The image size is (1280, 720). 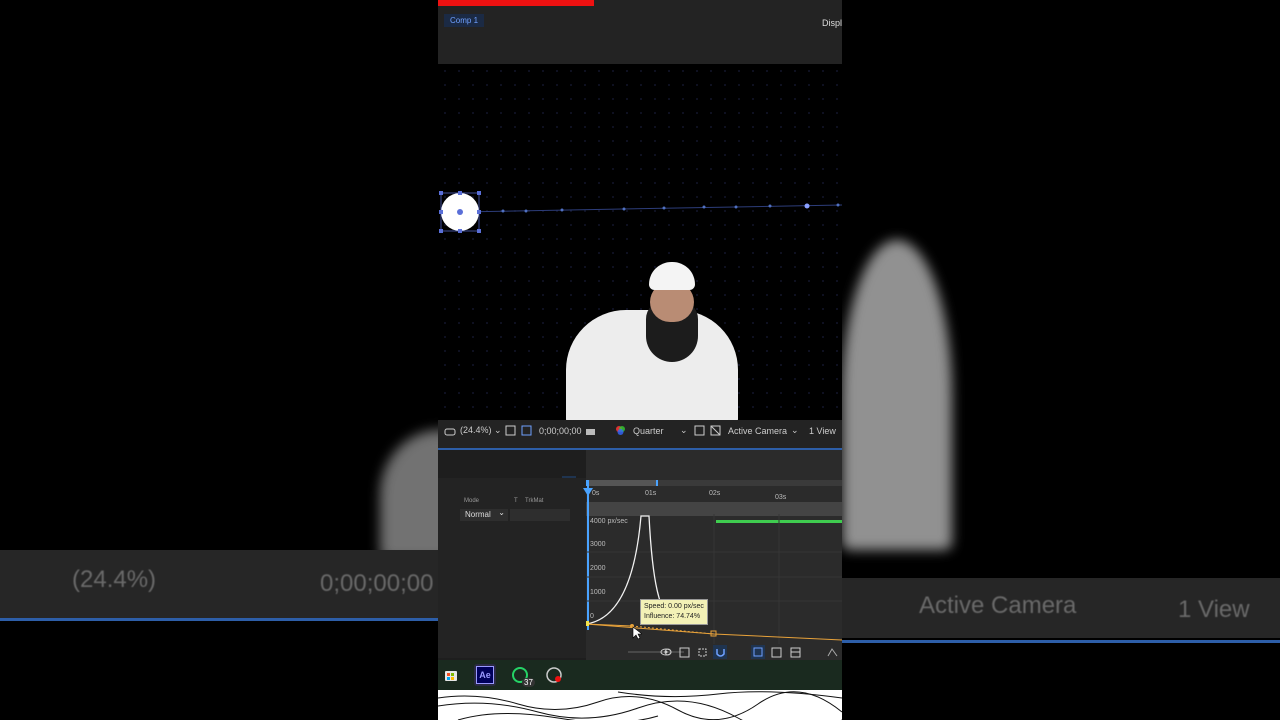 I want to click on mode-column-header: Mode, so click(x=472, y=501).